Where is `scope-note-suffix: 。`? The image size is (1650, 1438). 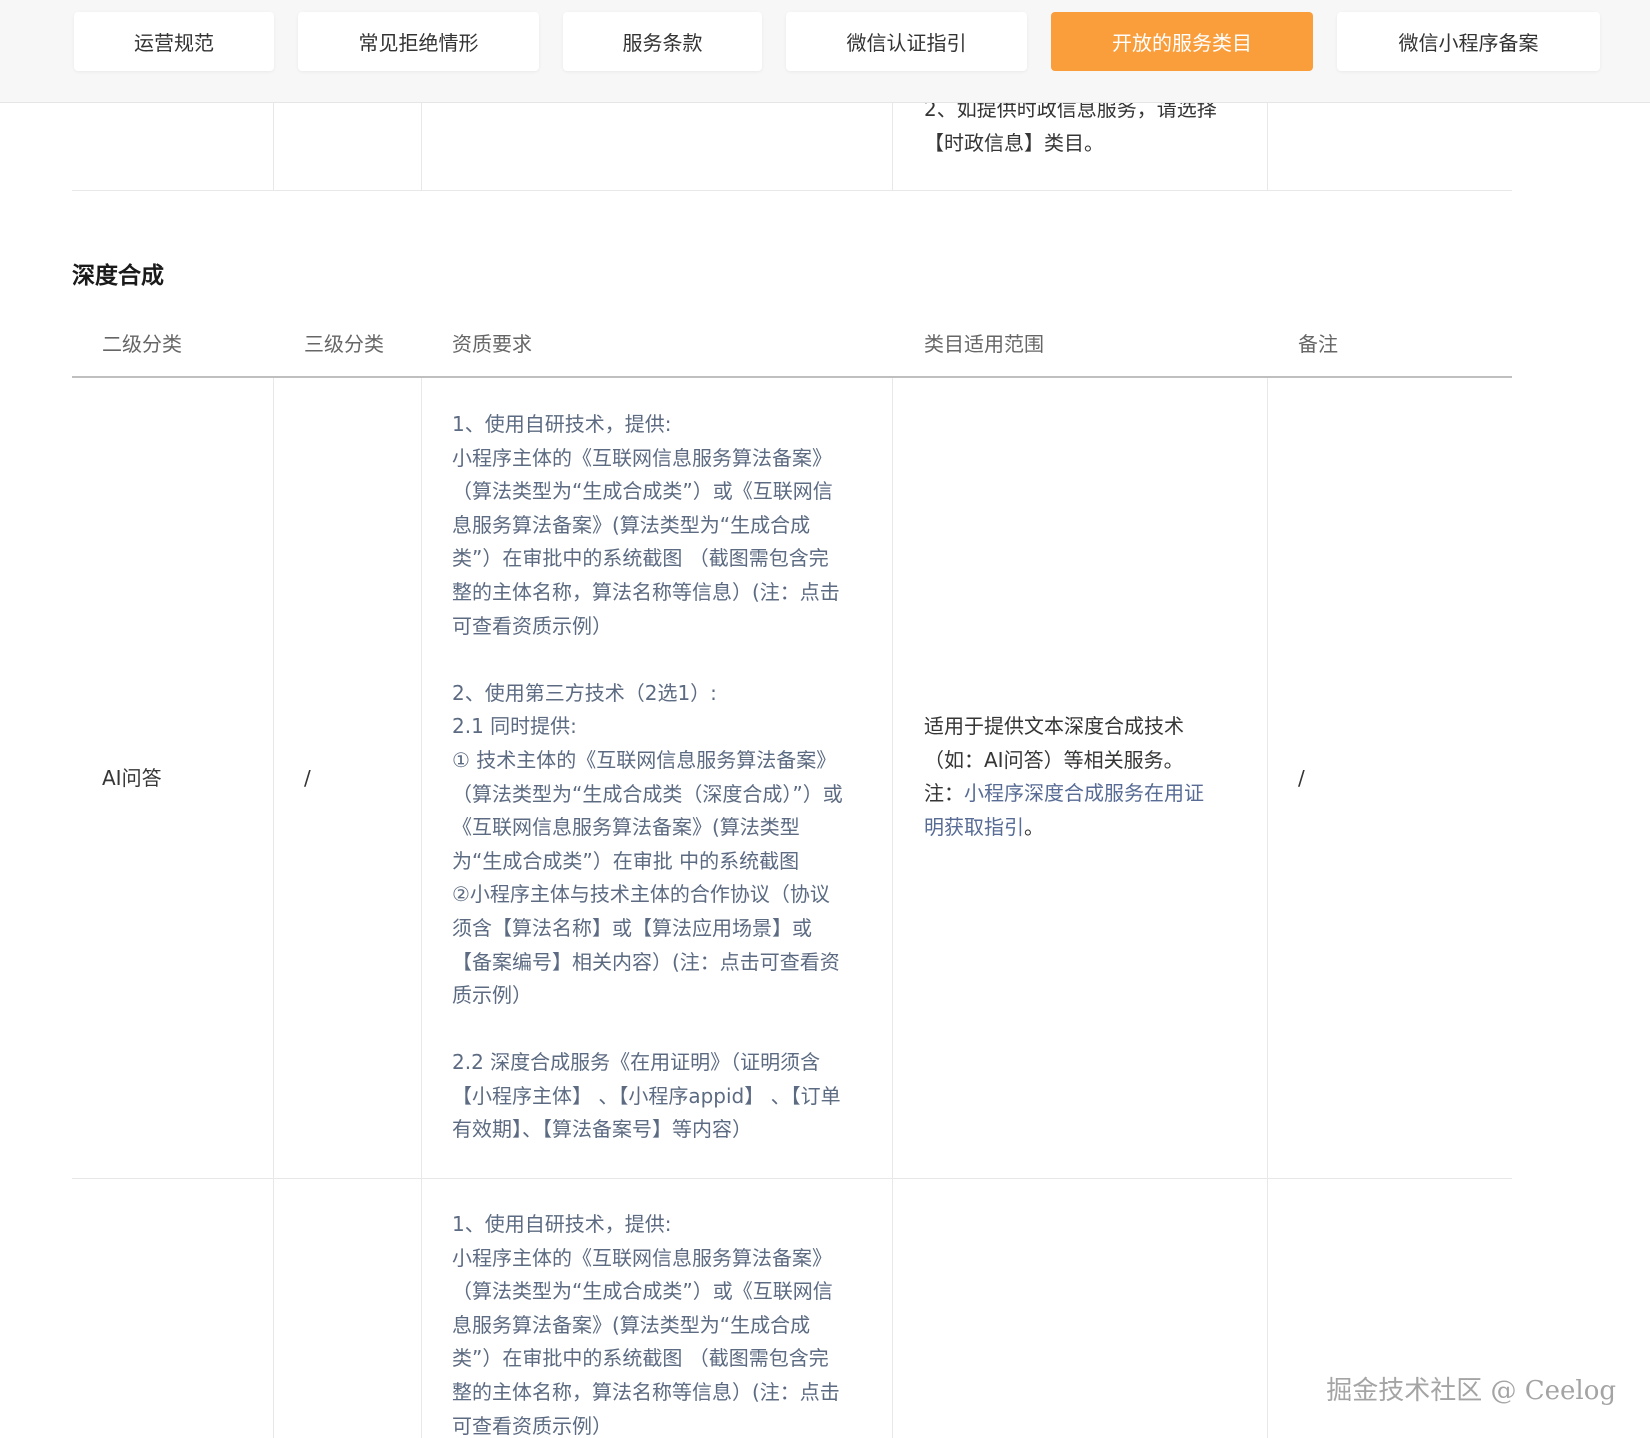
scope-note-suffix: 。 is located at coordinates (1034, 826).